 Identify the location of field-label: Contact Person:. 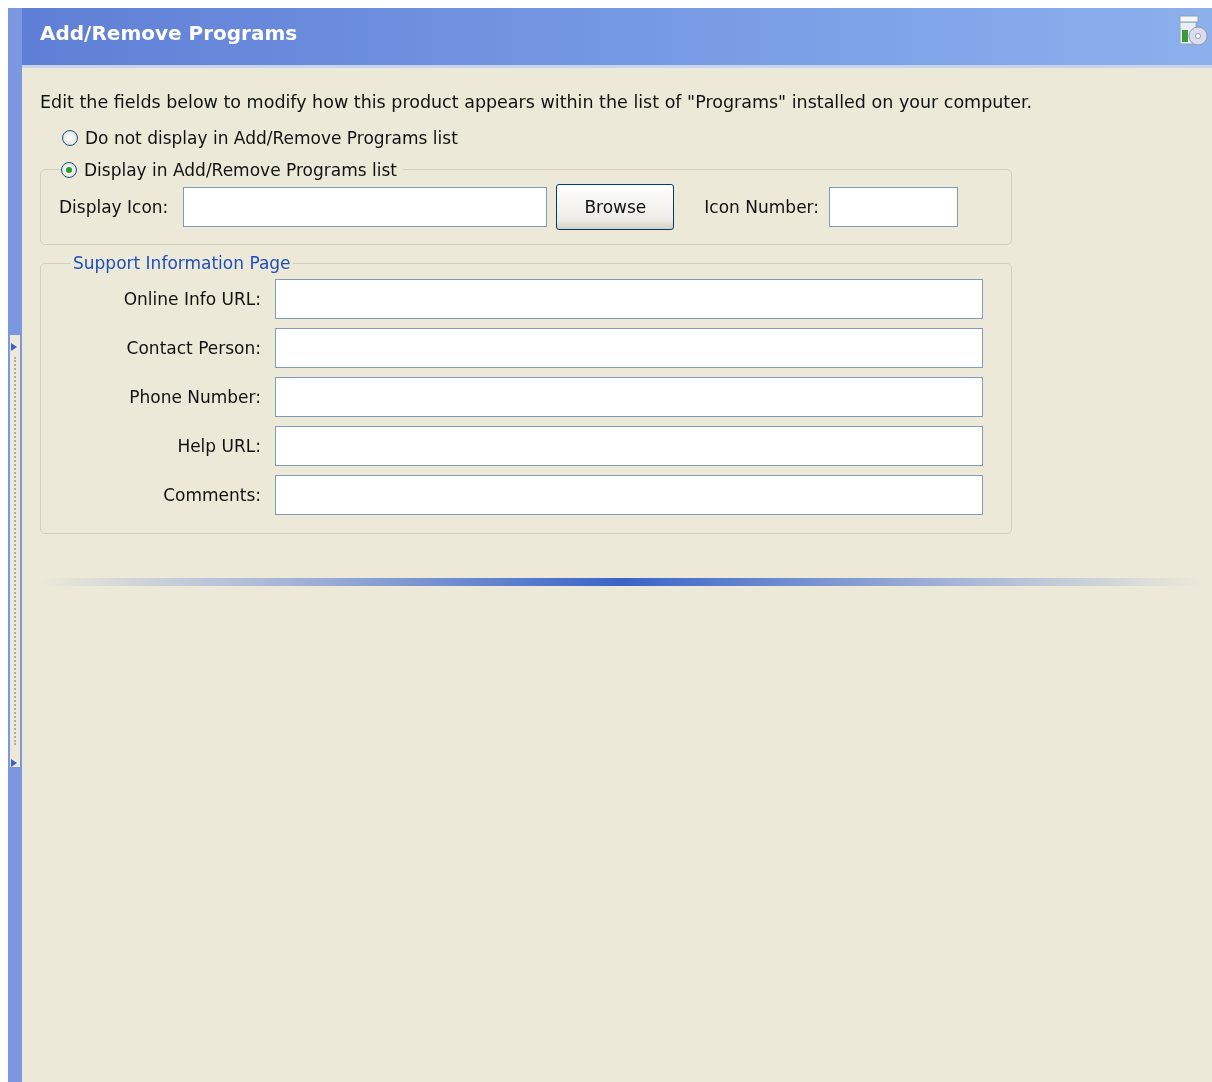
(193, 348).